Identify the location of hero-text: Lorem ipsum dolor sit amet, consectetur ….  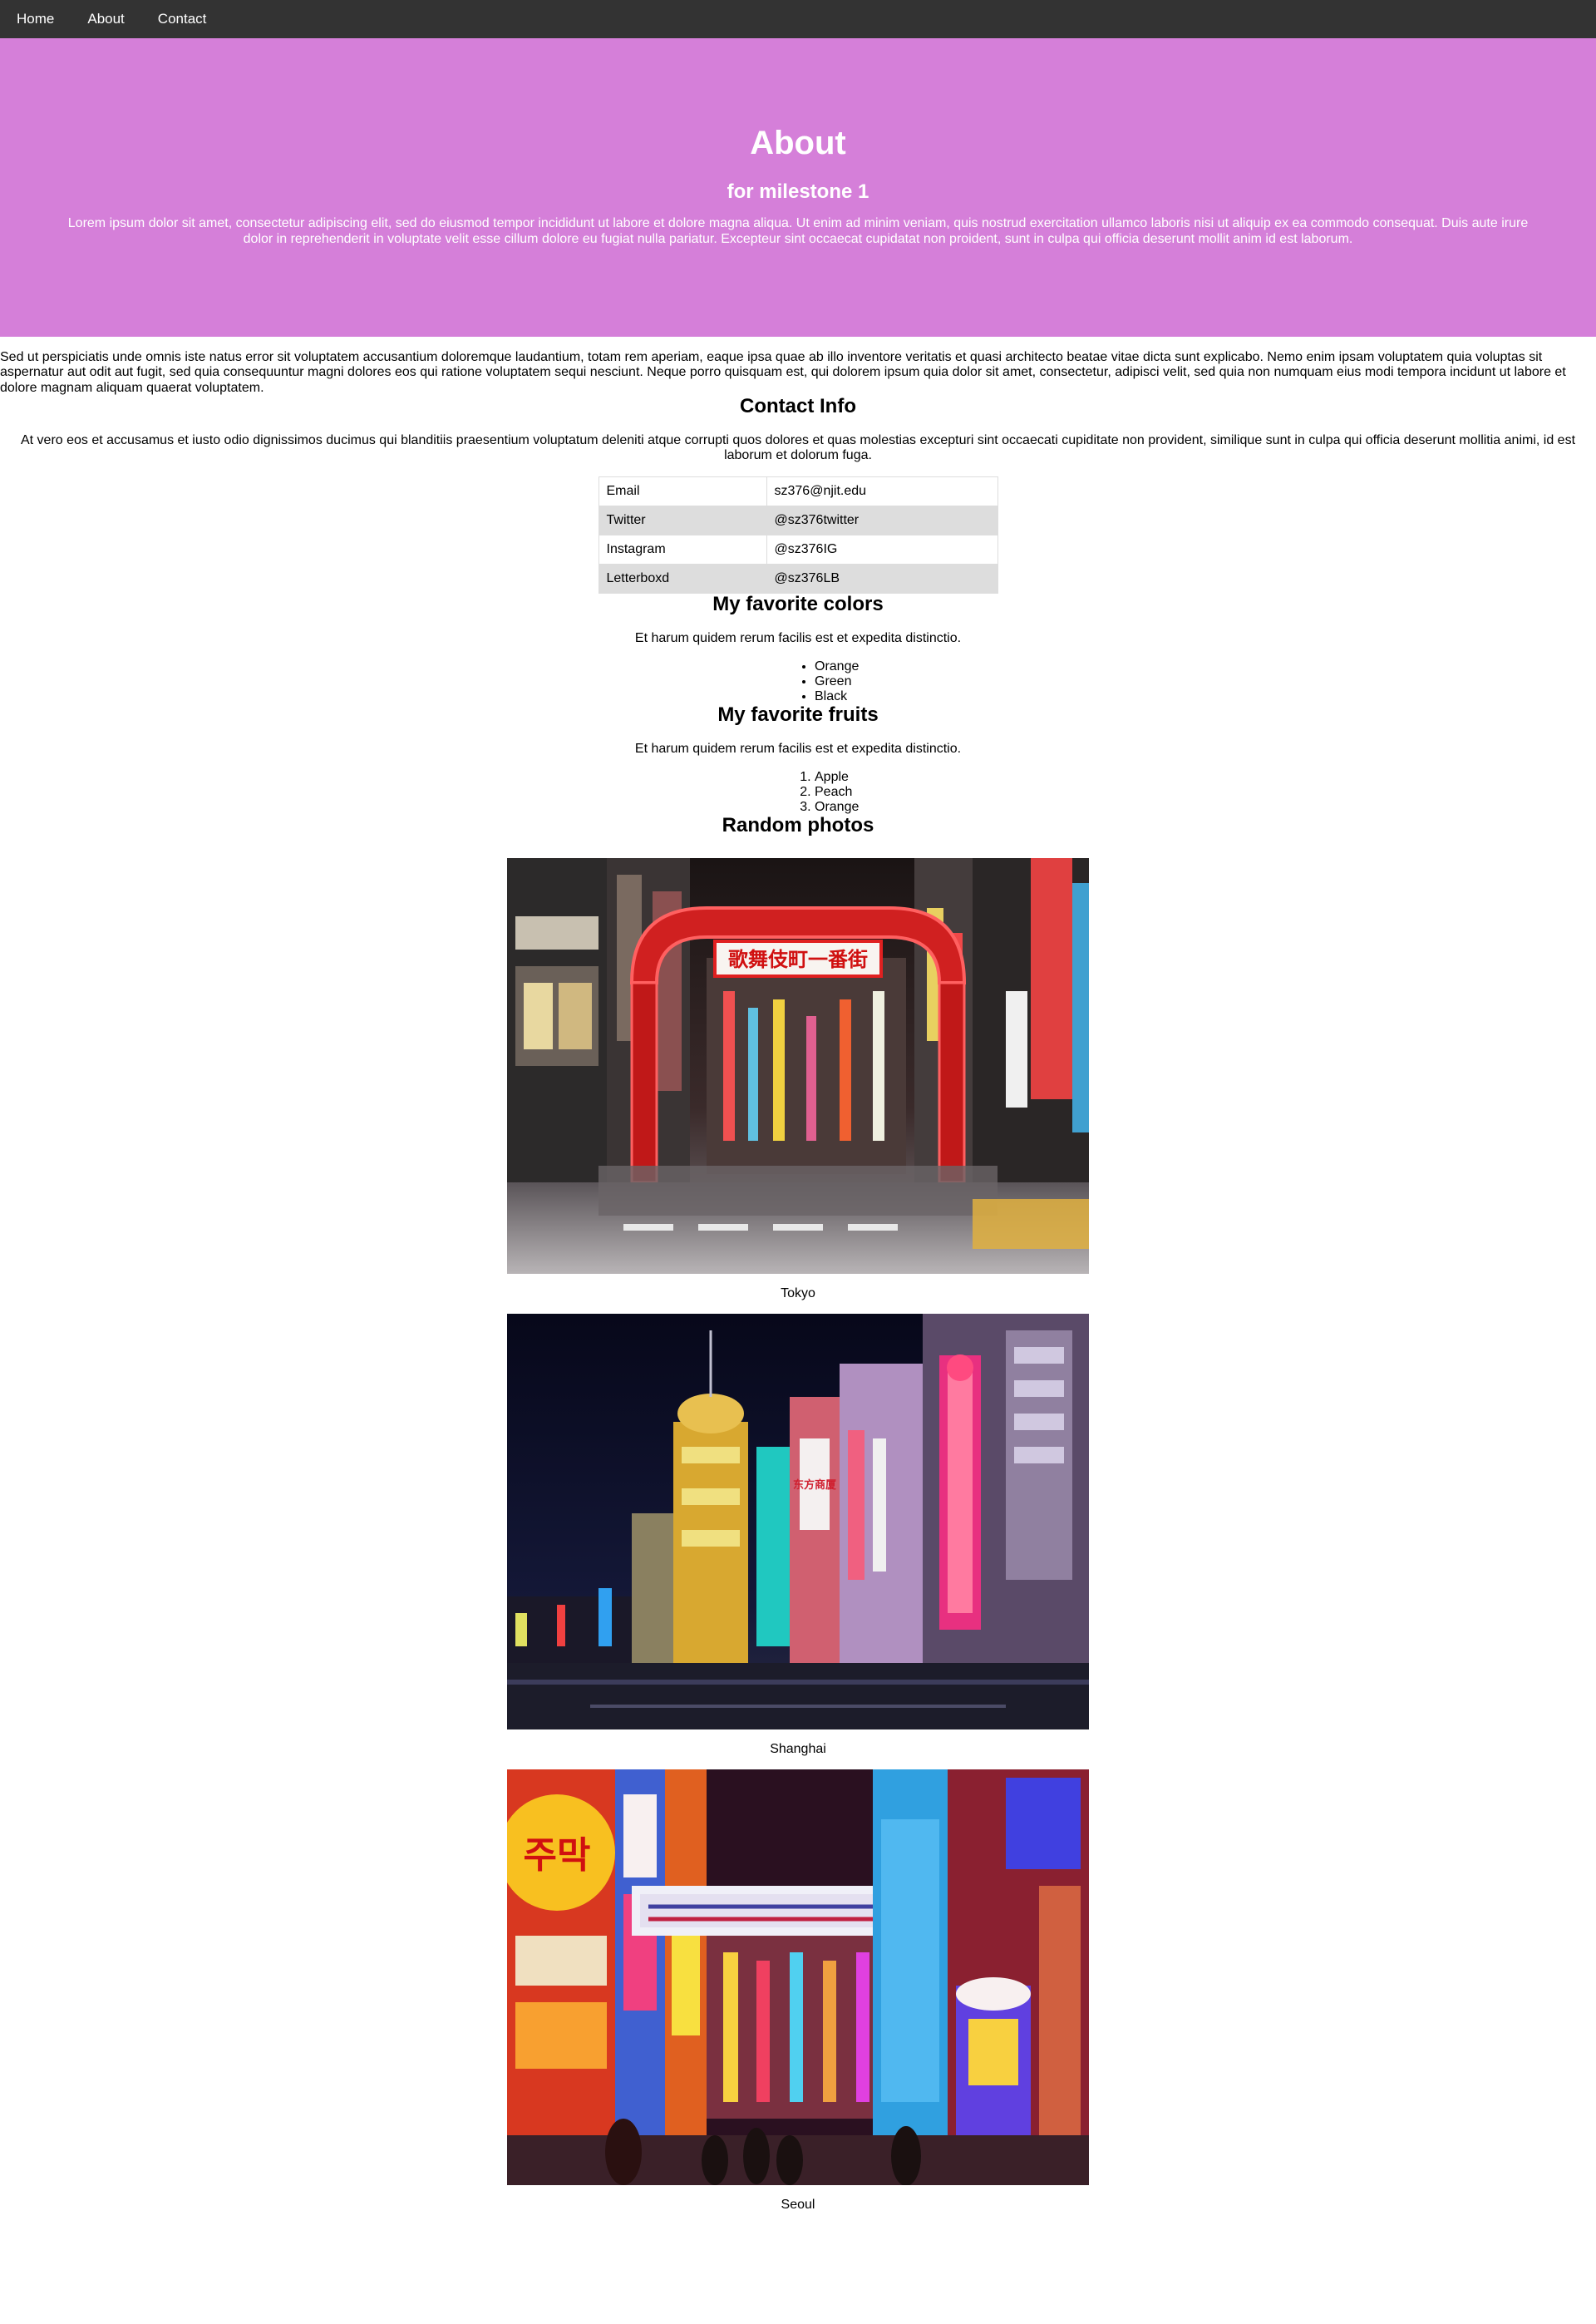
(798, 231).